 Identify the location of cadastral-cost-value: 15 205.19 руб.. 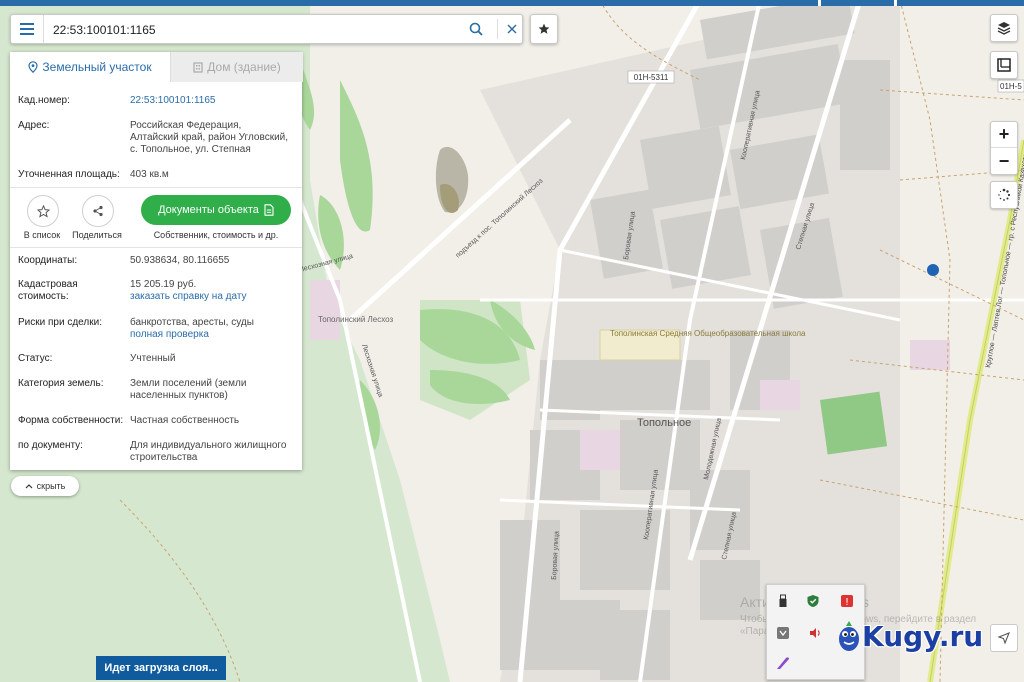
(163, 284).